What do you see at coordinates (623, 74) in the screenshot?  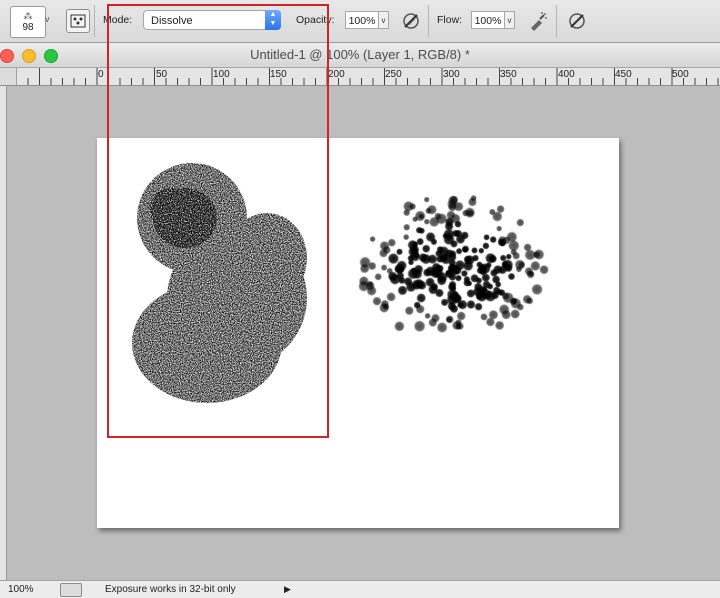 I see `ruler-label: 450` at bounding box center [623, 74].